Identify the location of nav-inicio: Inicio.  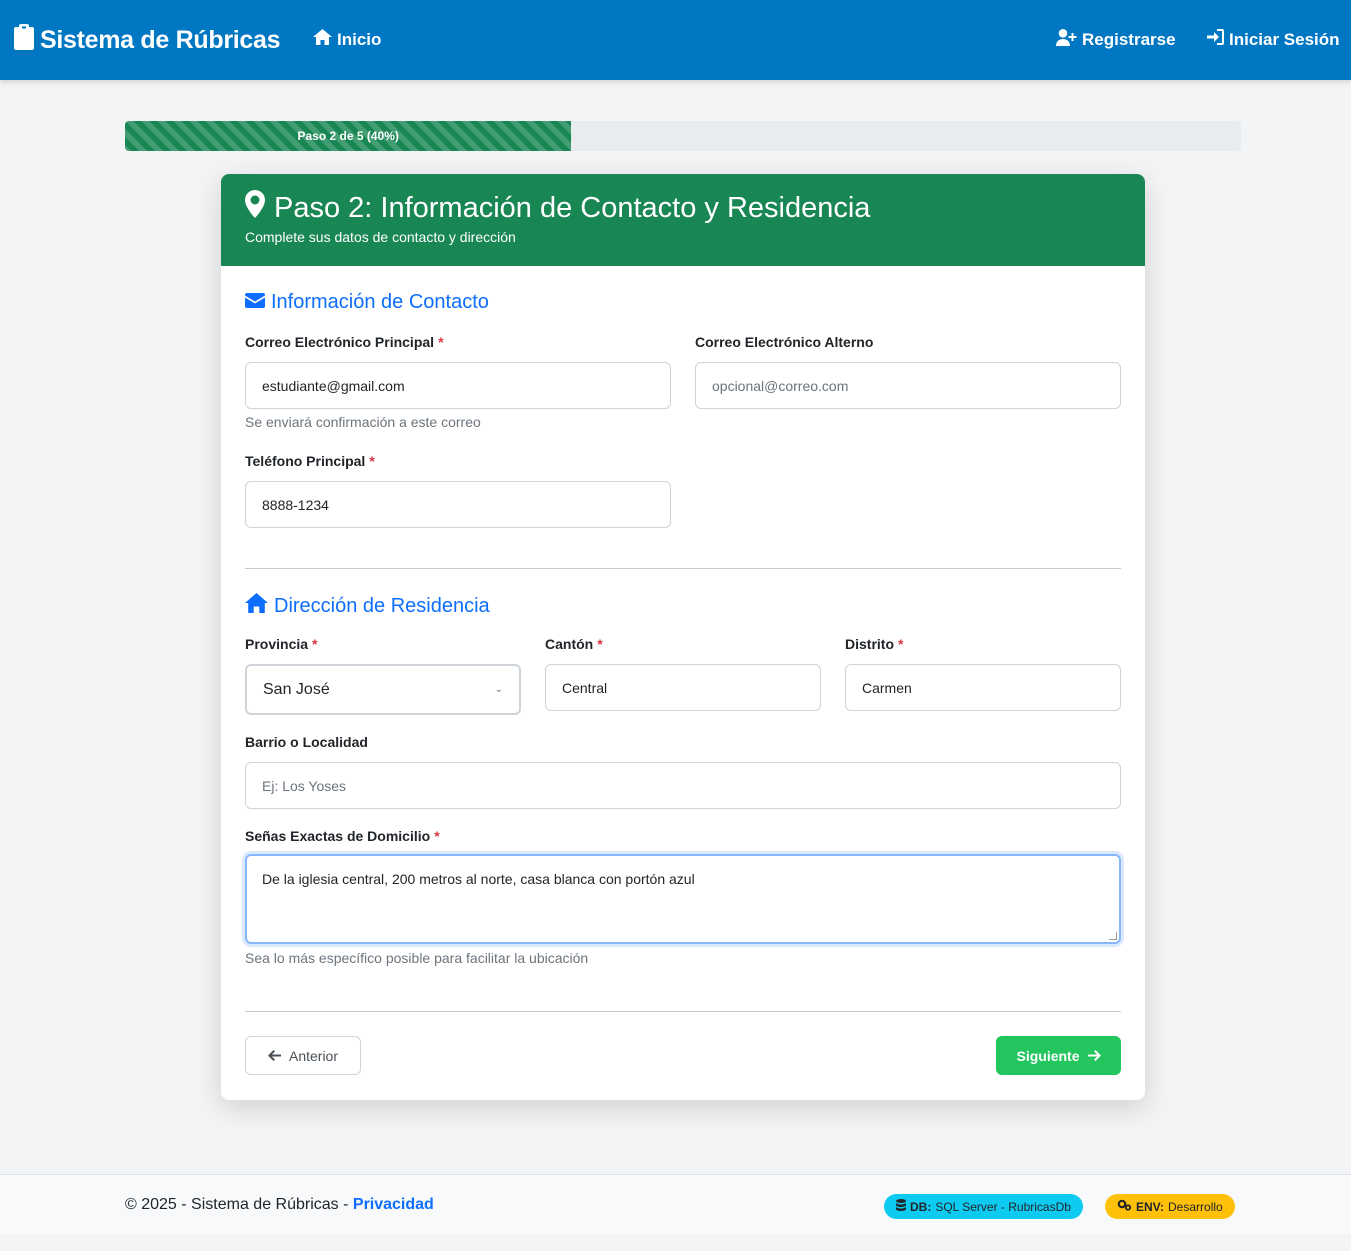
(347, 39).